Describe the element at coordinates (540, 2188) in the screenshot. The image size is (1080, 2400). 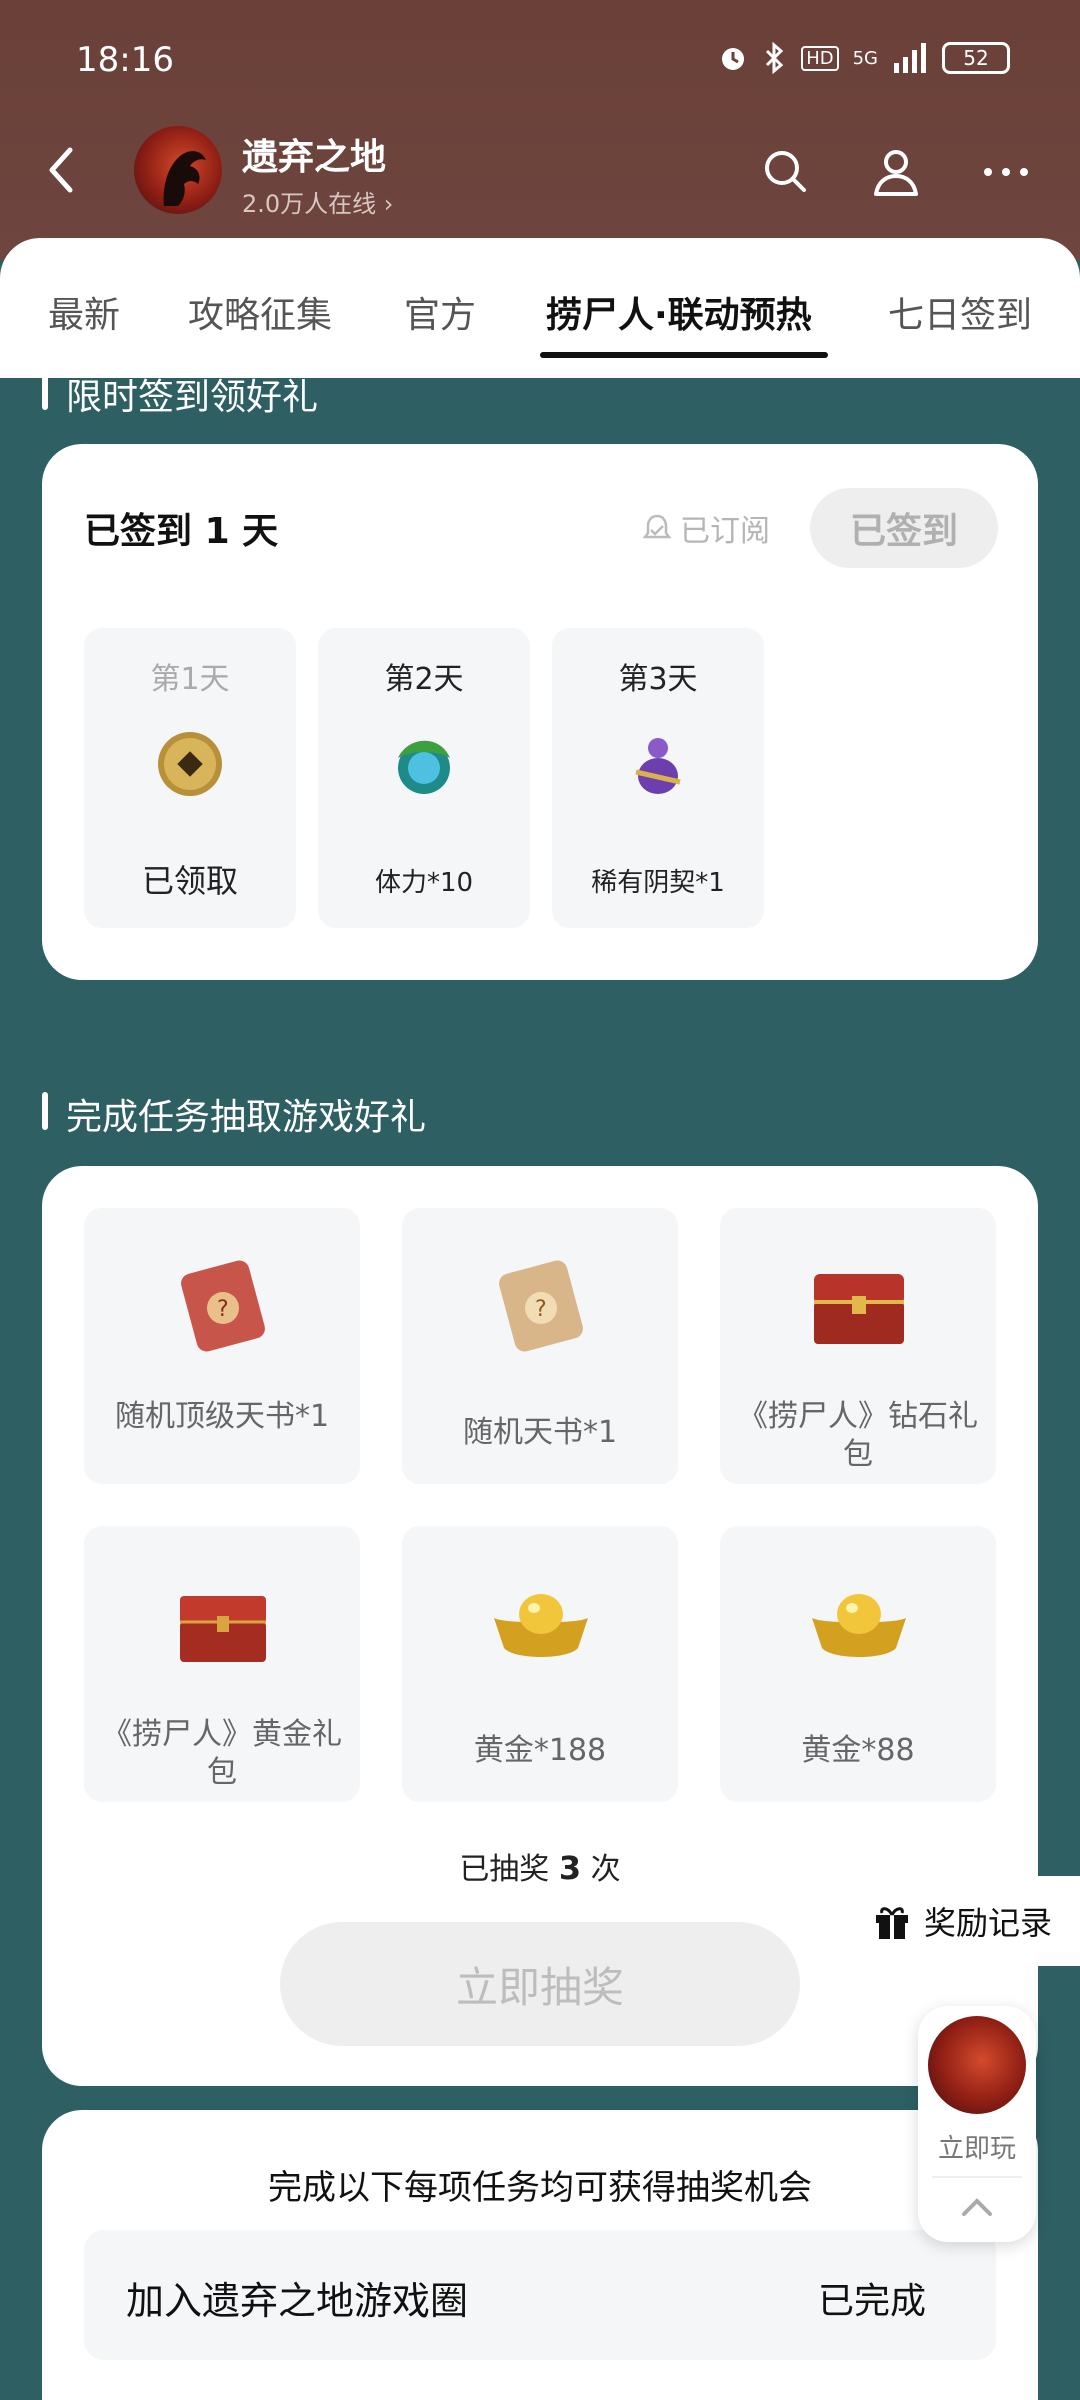
I see `task-title: 完成以下每项任务均可获得抽奖机会` at that location.